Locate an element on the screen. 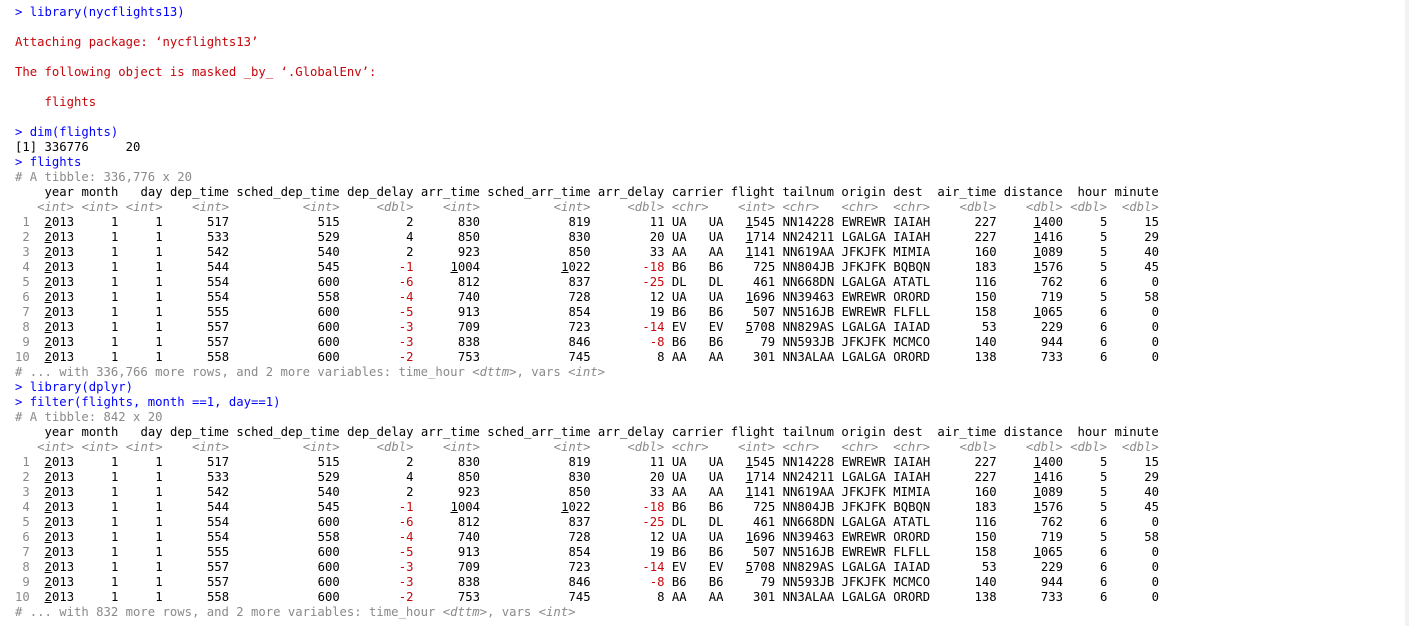 This screenshot has height=626, width=1409. table-cell: N516JB is located at coordinates (812, 312).